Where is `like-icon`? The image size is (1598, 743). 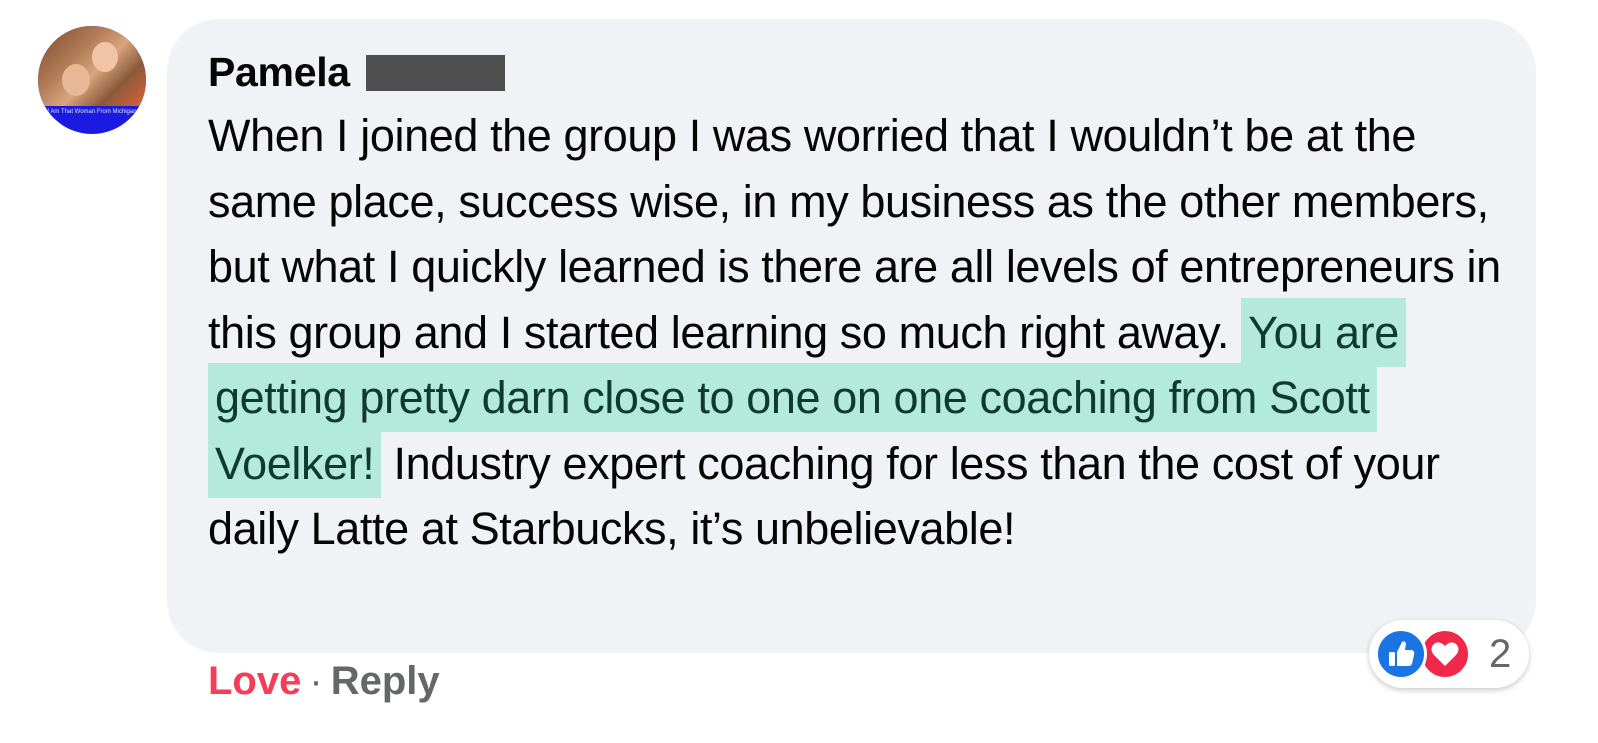 like-icon is located at coordinates (1401, 654).